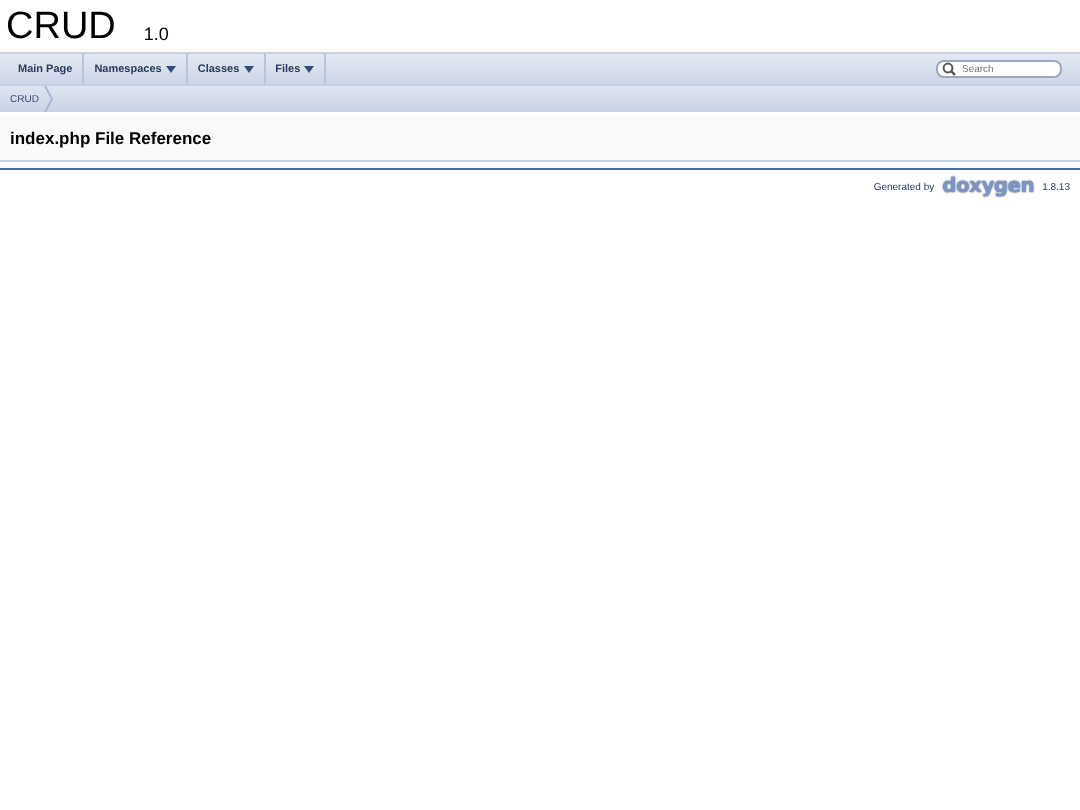 The image size is (1080, 810). Describe the element at coordinates (111, 138) in the screenshot. I see `page-title: index.php File Reference` at that location.